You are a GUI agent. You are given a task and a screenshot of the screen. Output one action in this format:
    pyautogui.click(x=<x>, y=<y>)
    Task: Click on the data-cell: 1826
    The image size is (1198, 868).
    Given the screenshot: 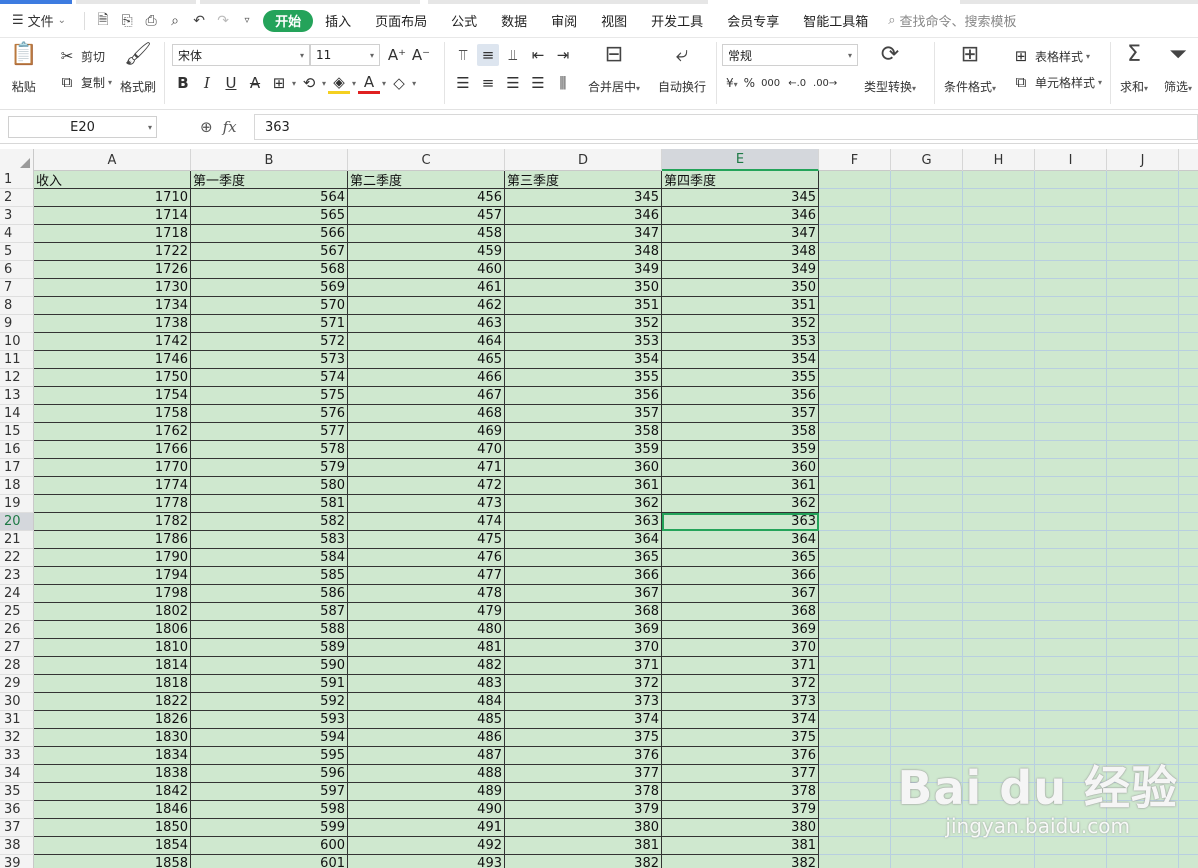 What is the action you would take?
    pyautogui.click(x=112, y=720)
    